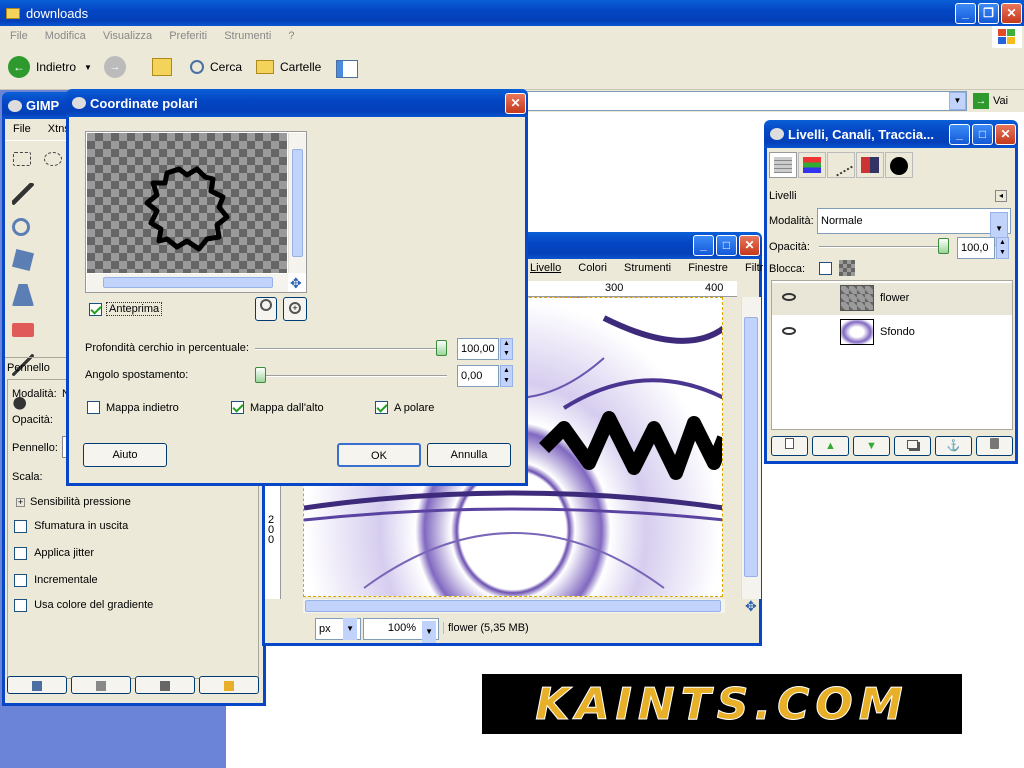 Image resolution: width=1024 pixels, height=768 pixels. Describe the element at coordinates (957, 101) in the screenshot. I see `address-dropdown-icon: ▼` at that location.